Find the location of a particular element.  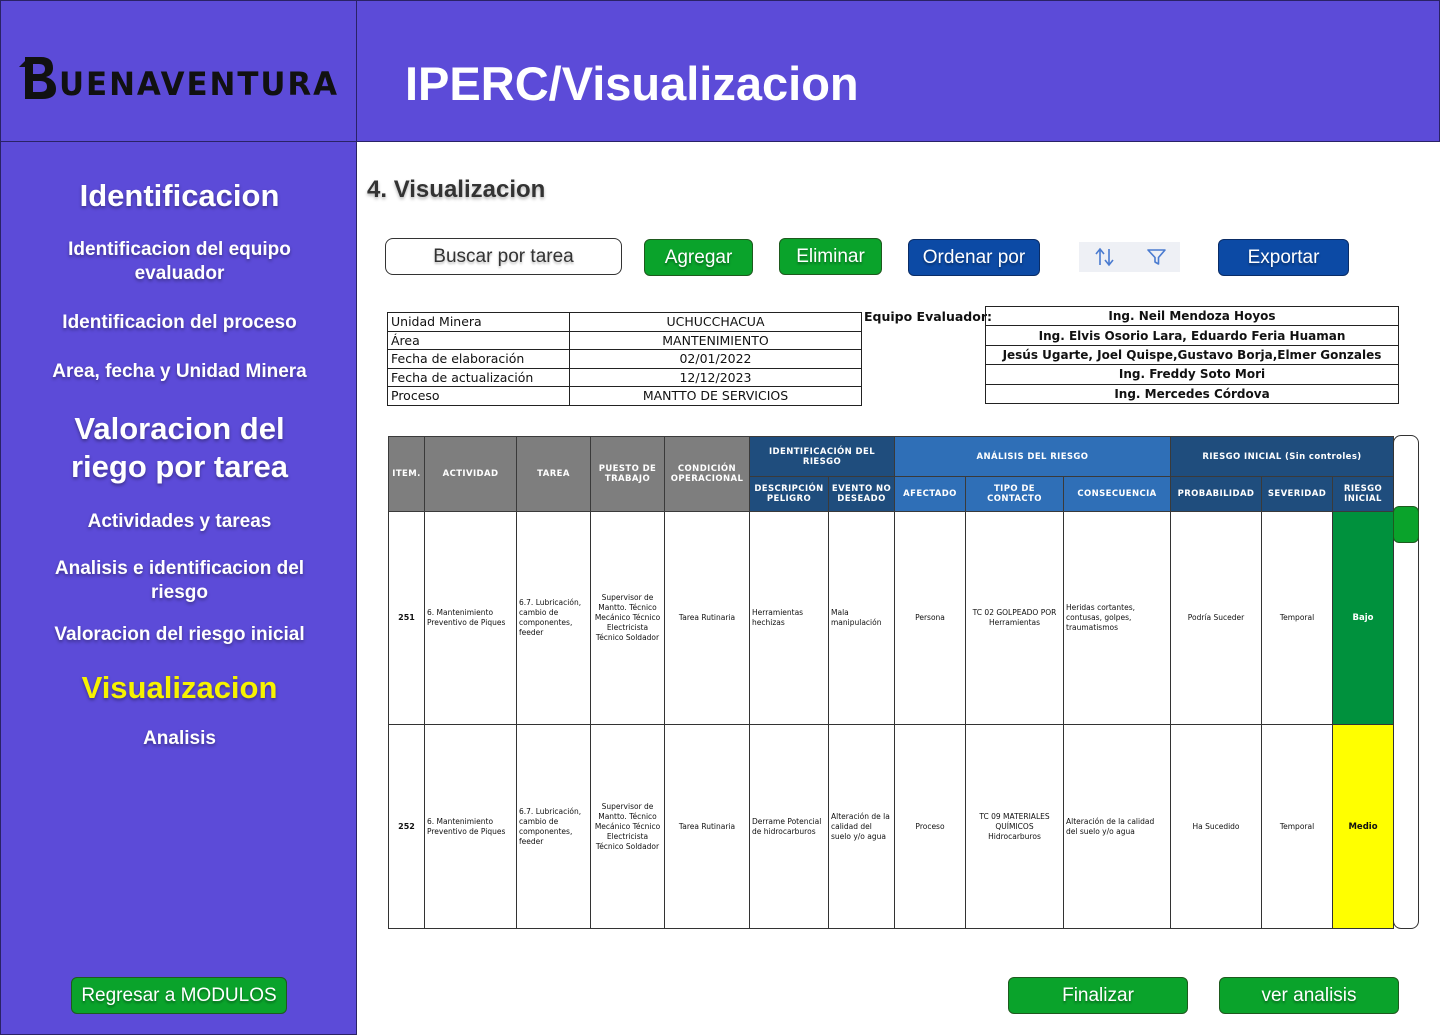

team-label: Equipo Evaluador: is located at coordinates (928, 316).